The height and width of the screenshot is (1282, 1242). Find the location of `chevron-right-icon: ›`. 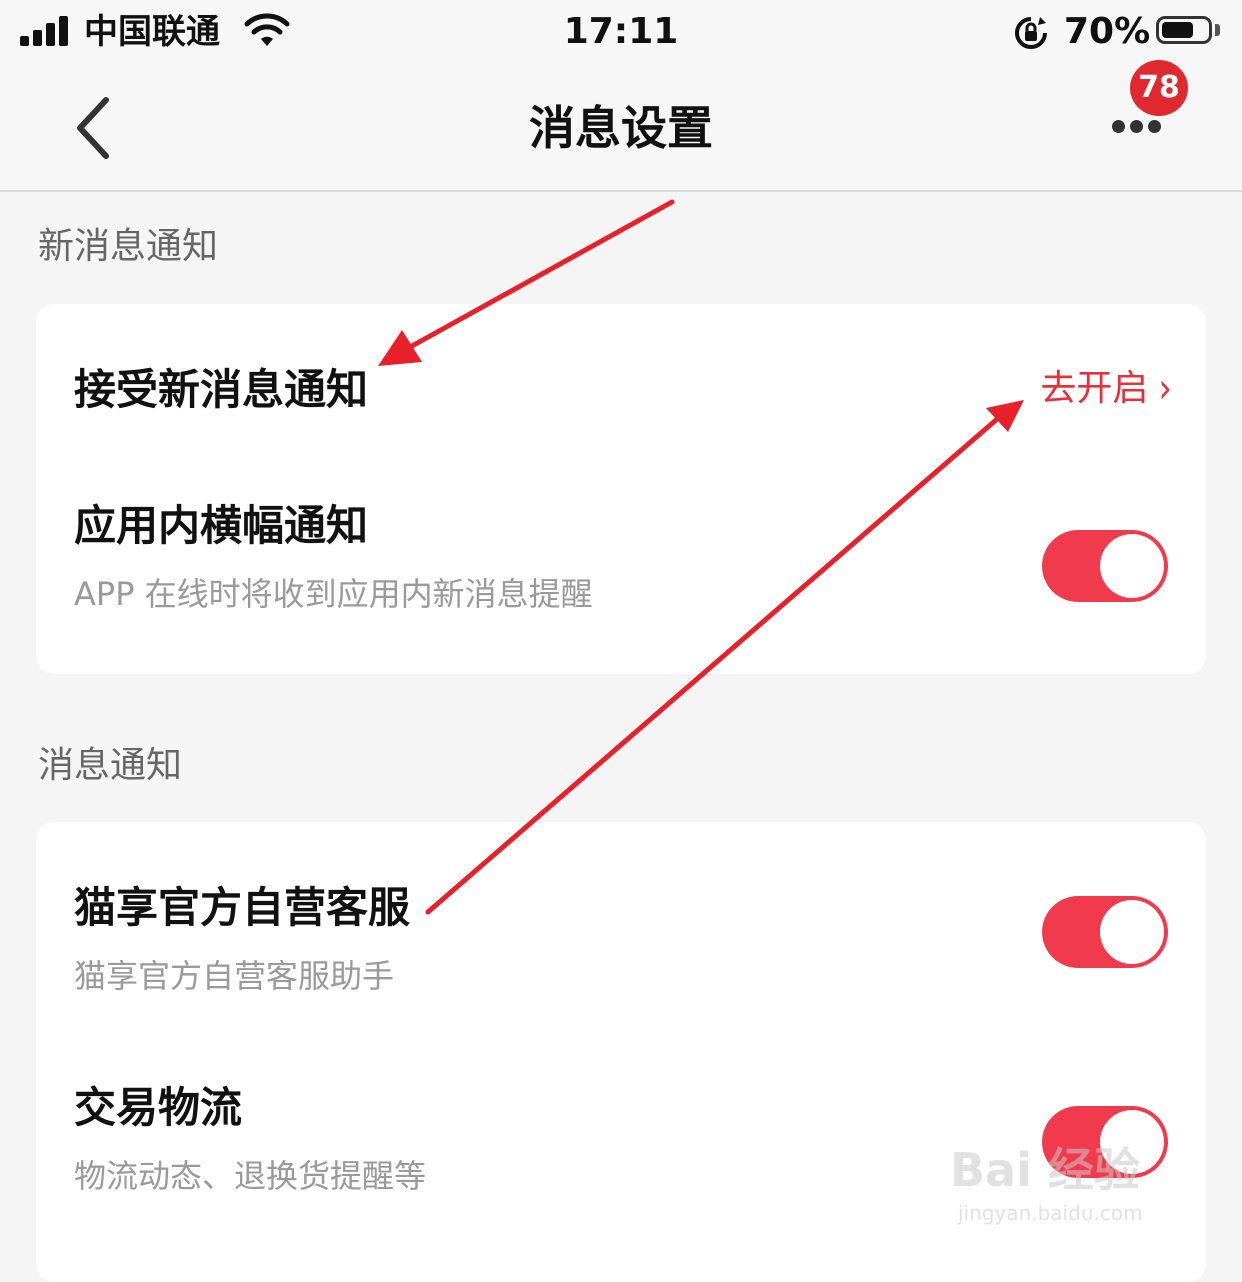

chevron-right-icon: › is located at coordinates (1165, 389).